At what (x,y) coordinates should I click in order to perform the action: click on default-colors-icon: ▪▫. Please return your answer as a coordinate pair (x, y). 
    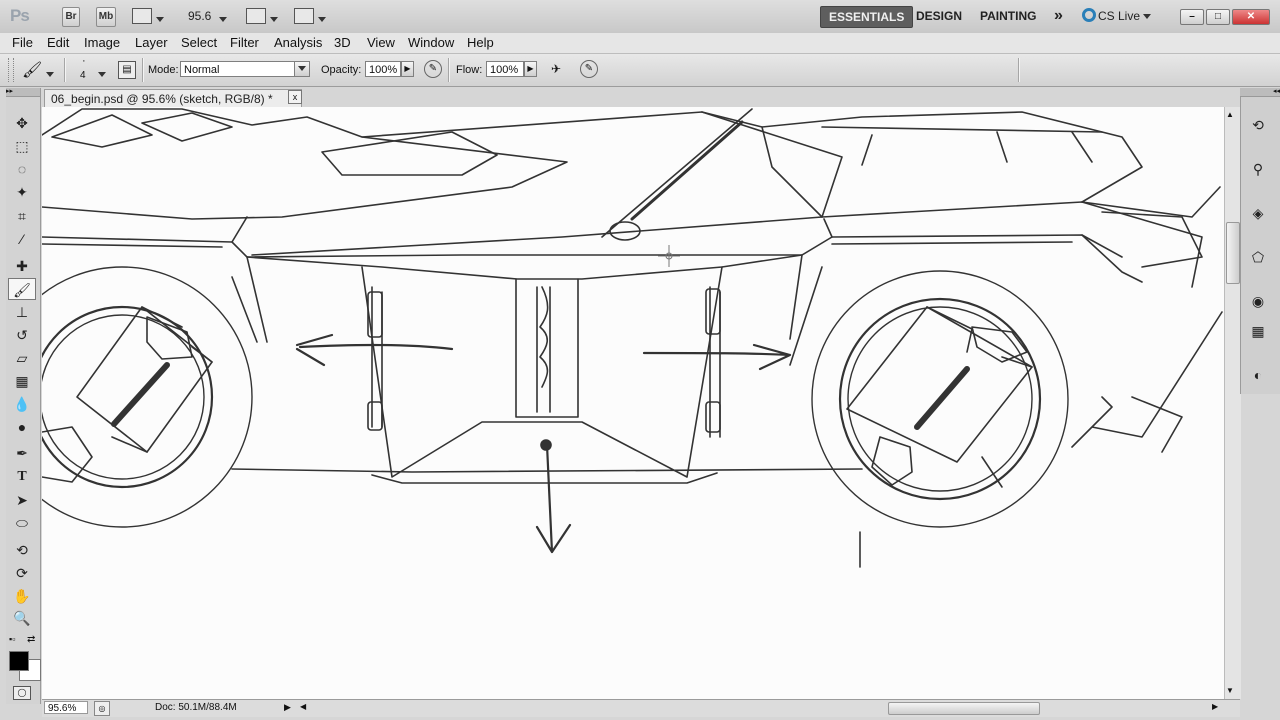
    Looking at the image, I should click on (12, 639).